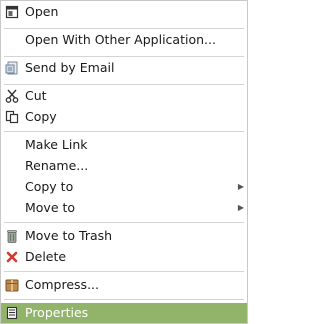 Image resolution: width=320 pixels, height=324 pixels. Describe the element at coordinates (46, 256) in the screenshot. I see `menu-item-label: Delete` at that location.